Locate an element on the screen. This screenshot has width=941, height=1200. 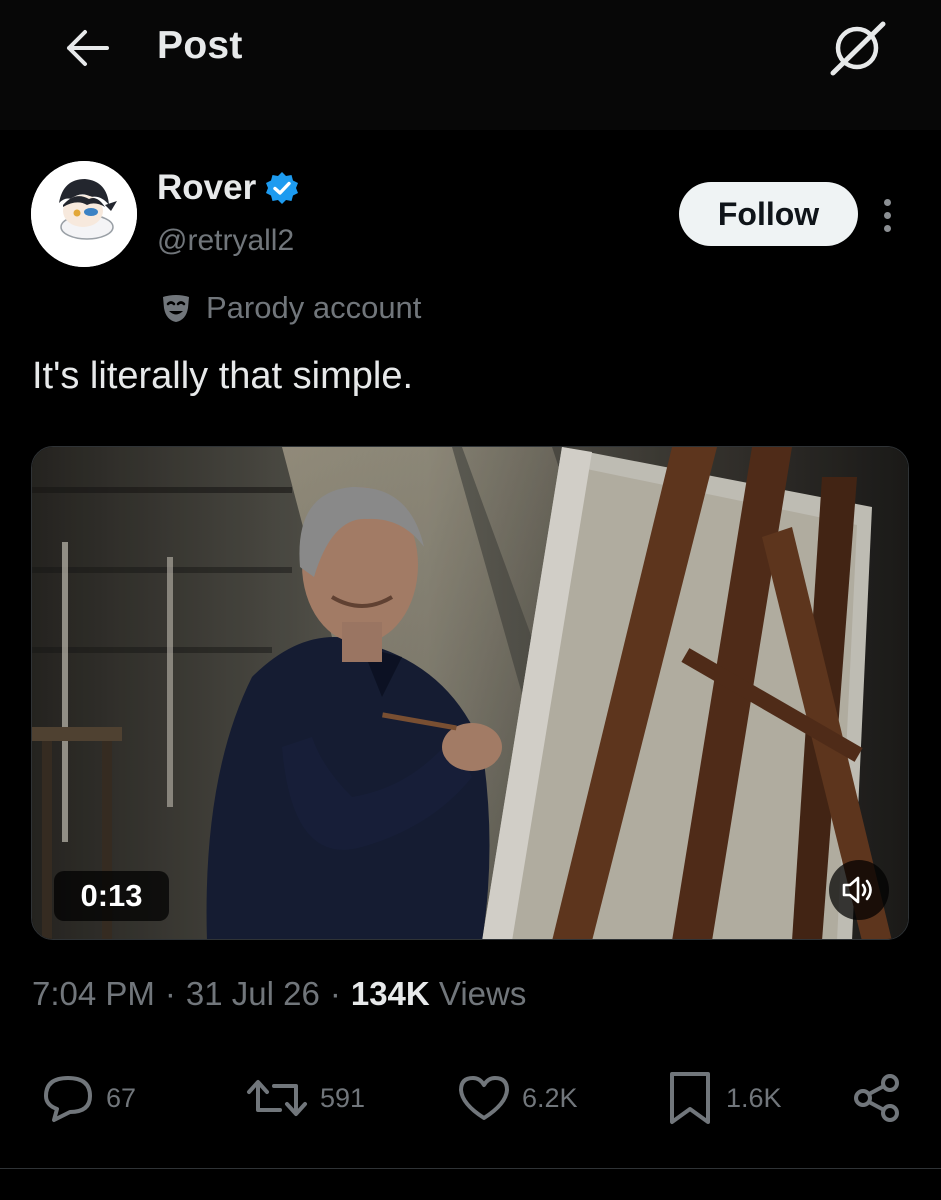
share-button is located at coordinates (877, 1098).